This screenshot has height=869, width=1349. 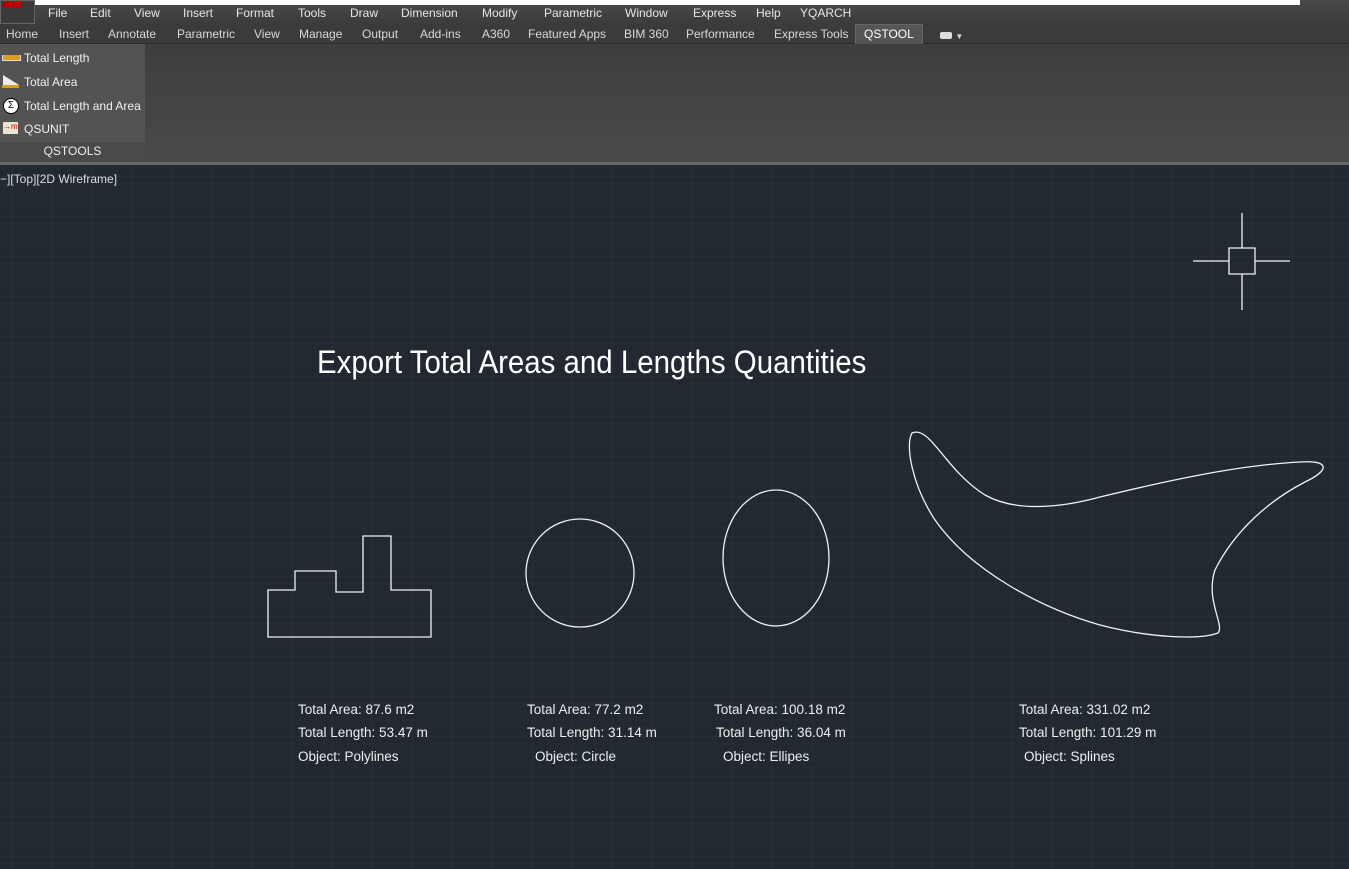 I want to click on total-length-label: Total Length, so click(x=57, y=58).